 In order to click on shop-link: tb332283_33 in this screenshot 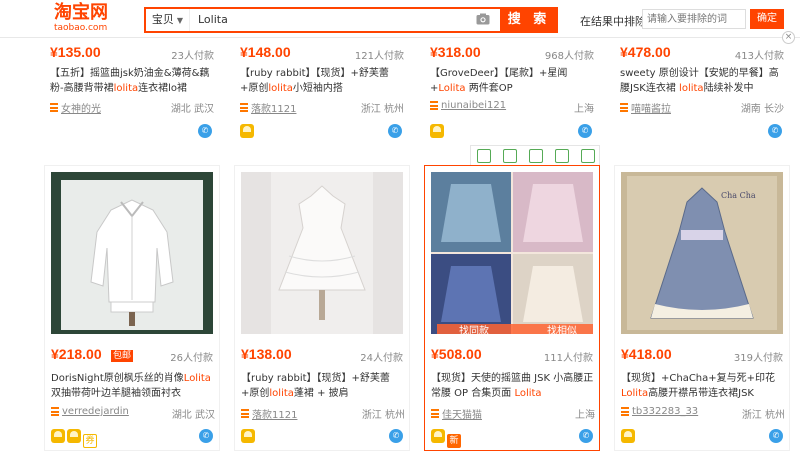, I will do `click(665, 411)`.